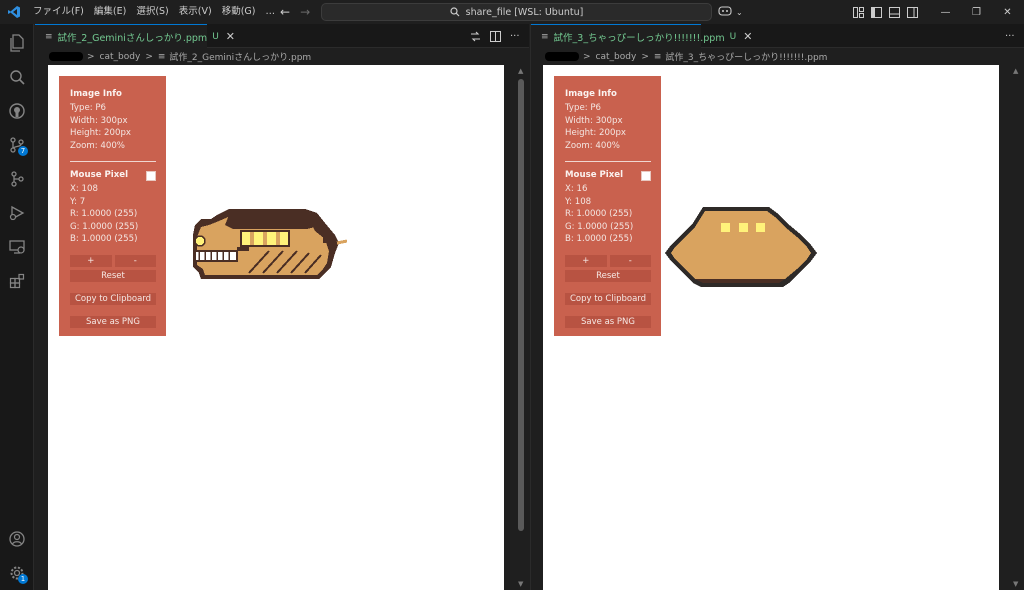 Image resolution: width=1024 pixels, height=590 pixels. I want to click on tab-bar: ≡ 試作_3_ちゃっぴーしっかり!!!!!!!.ppm U ✕ ···, so click(777, 36).